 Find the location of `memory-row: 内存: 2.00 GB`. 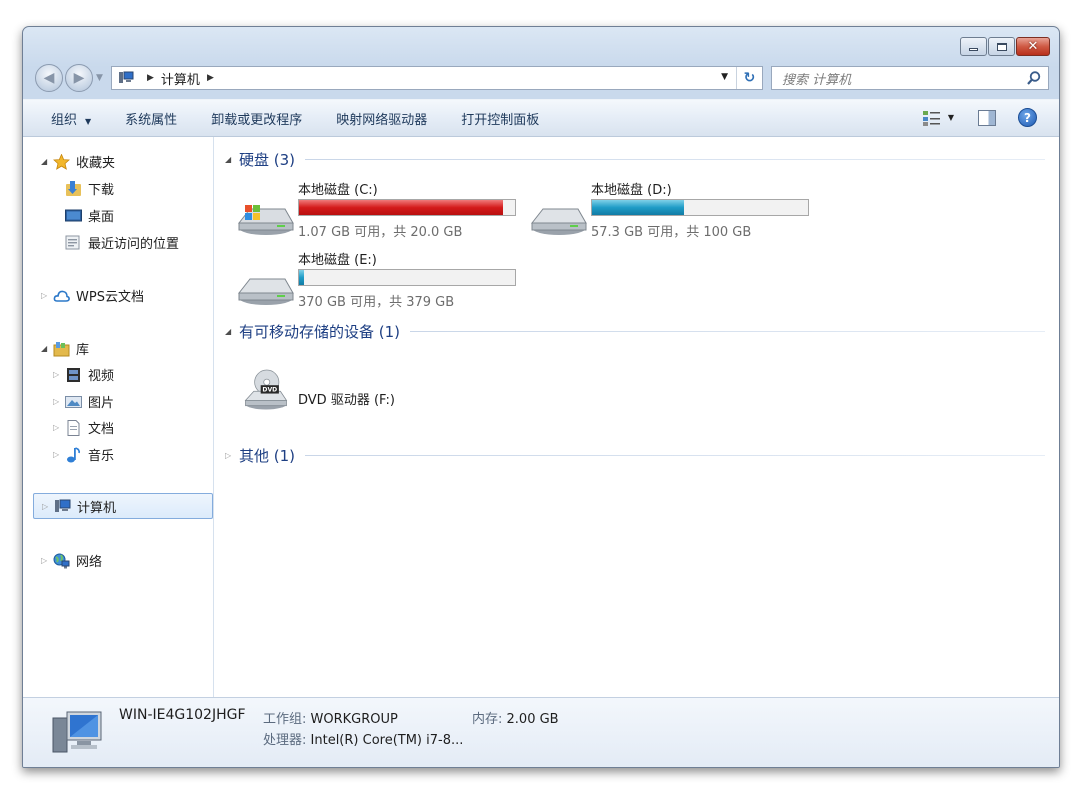

memory-row: 内存: 2.00 GB is located at coordinates (515, 719).